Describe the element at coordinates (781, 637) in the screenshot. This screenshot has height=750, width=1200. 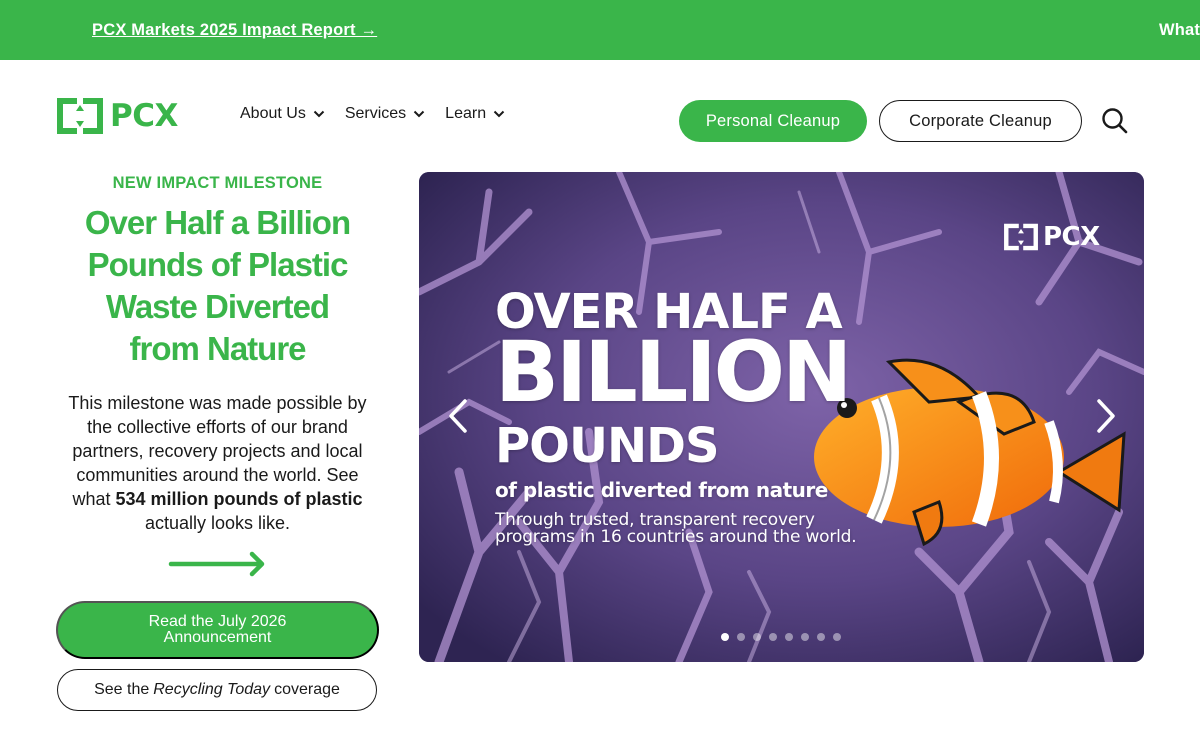
I see `carousel-pagination` at that location.